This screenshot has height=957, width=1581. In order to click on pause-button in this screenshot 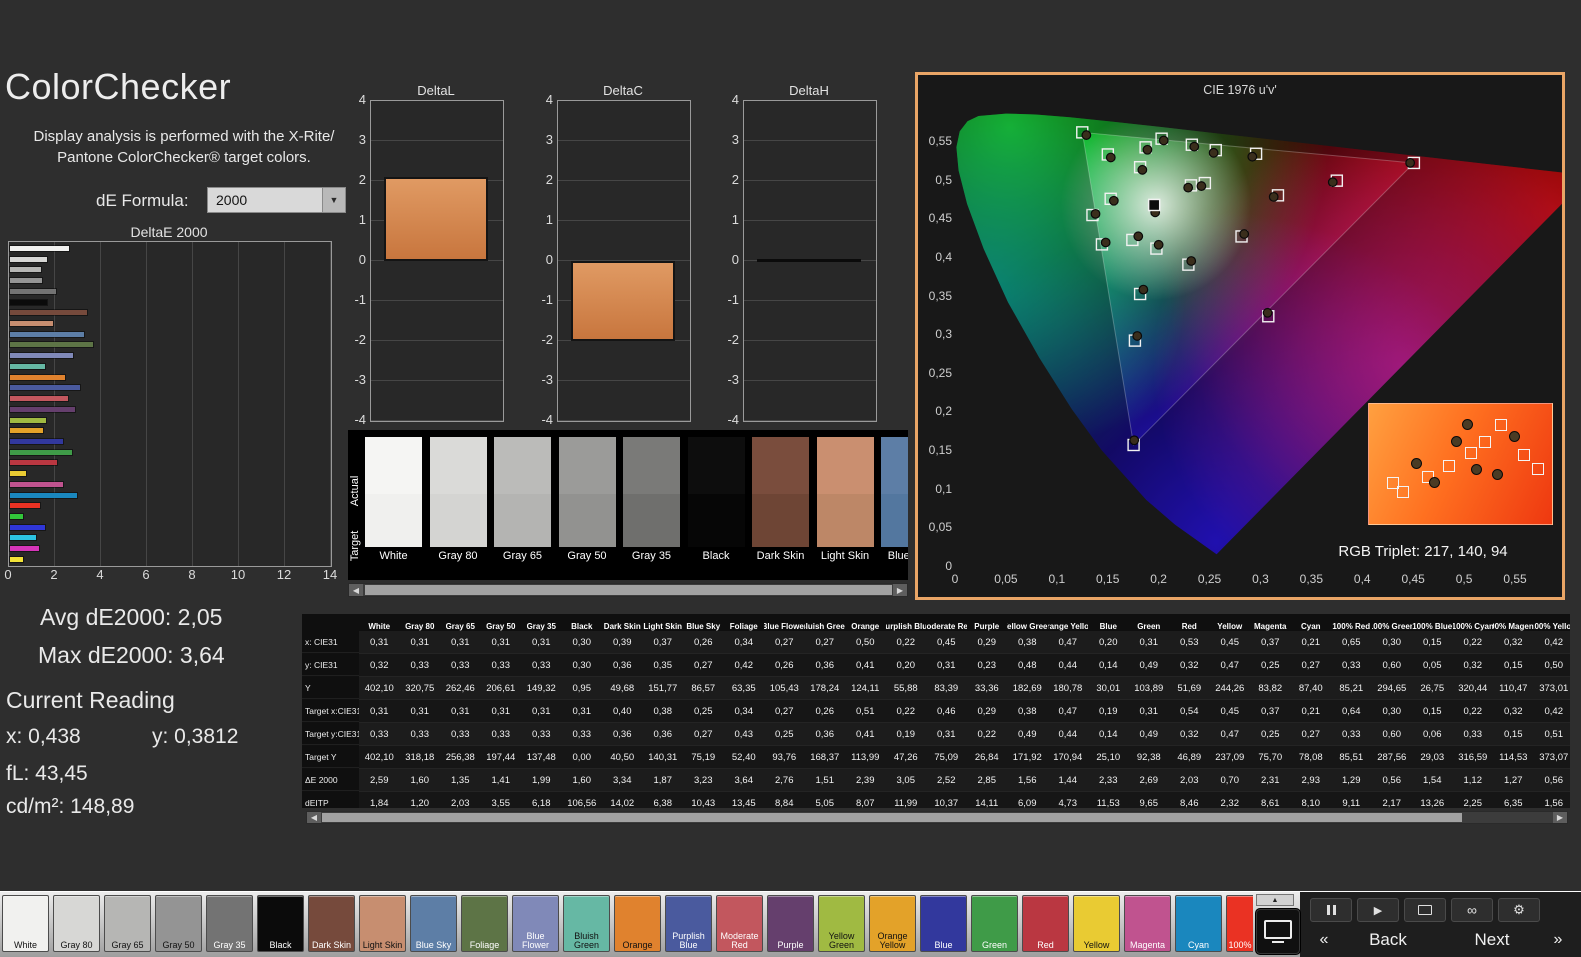, I will do `click(1331, 910)`.